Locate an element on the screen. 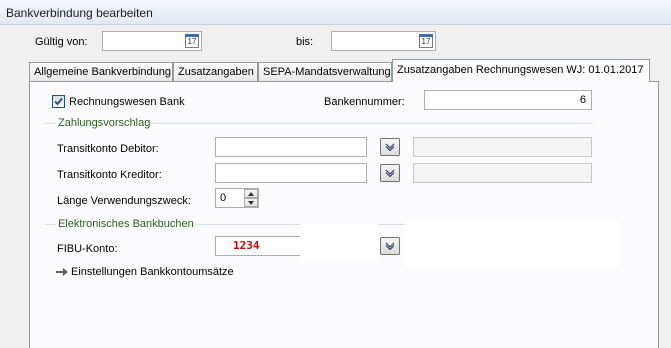 This screenshot has width=671, height=348. spin-up-button is located at coordinates (251, 193).